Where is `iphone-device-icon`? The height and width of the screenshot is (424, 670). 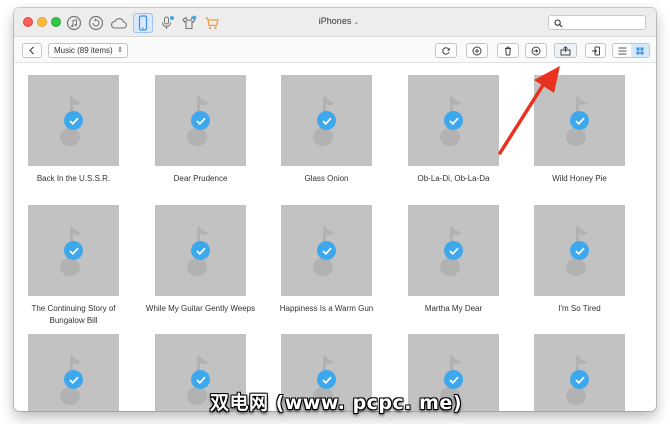 iphone-device-icon is located at coordinates (143, 23).